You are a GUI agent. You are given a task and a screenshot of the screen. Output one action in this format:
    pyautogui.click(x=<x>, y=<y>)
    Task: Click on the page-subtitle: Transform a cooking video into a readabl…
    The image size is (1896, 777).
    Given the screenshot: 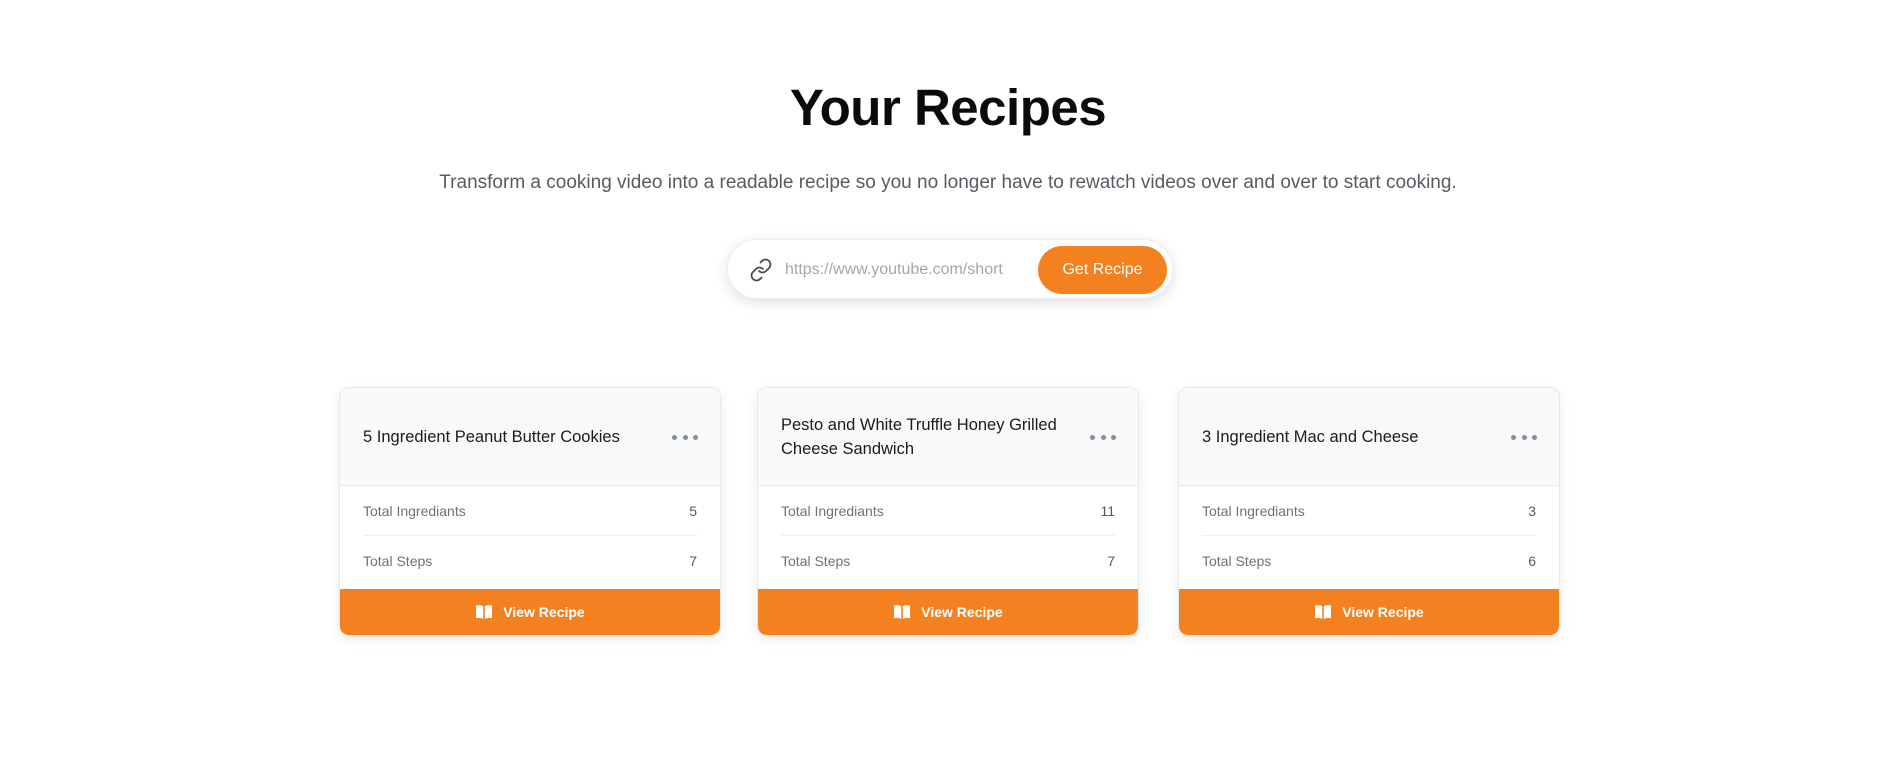 What is the action you would take?
    pyautogui.click(x=948, y=182)
    